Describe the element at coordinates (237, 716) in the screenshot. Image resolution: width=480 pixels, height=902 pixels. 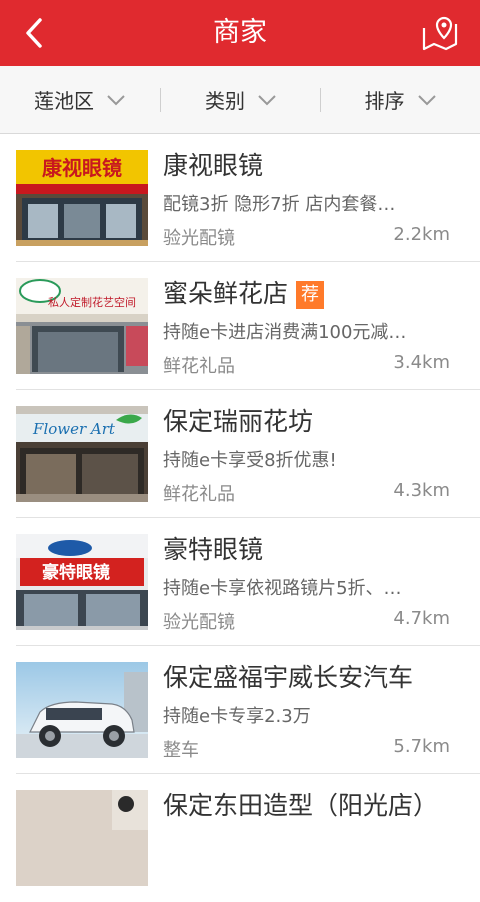
I see `merchant-desc: 持随e卡专享2.3万` at that location.